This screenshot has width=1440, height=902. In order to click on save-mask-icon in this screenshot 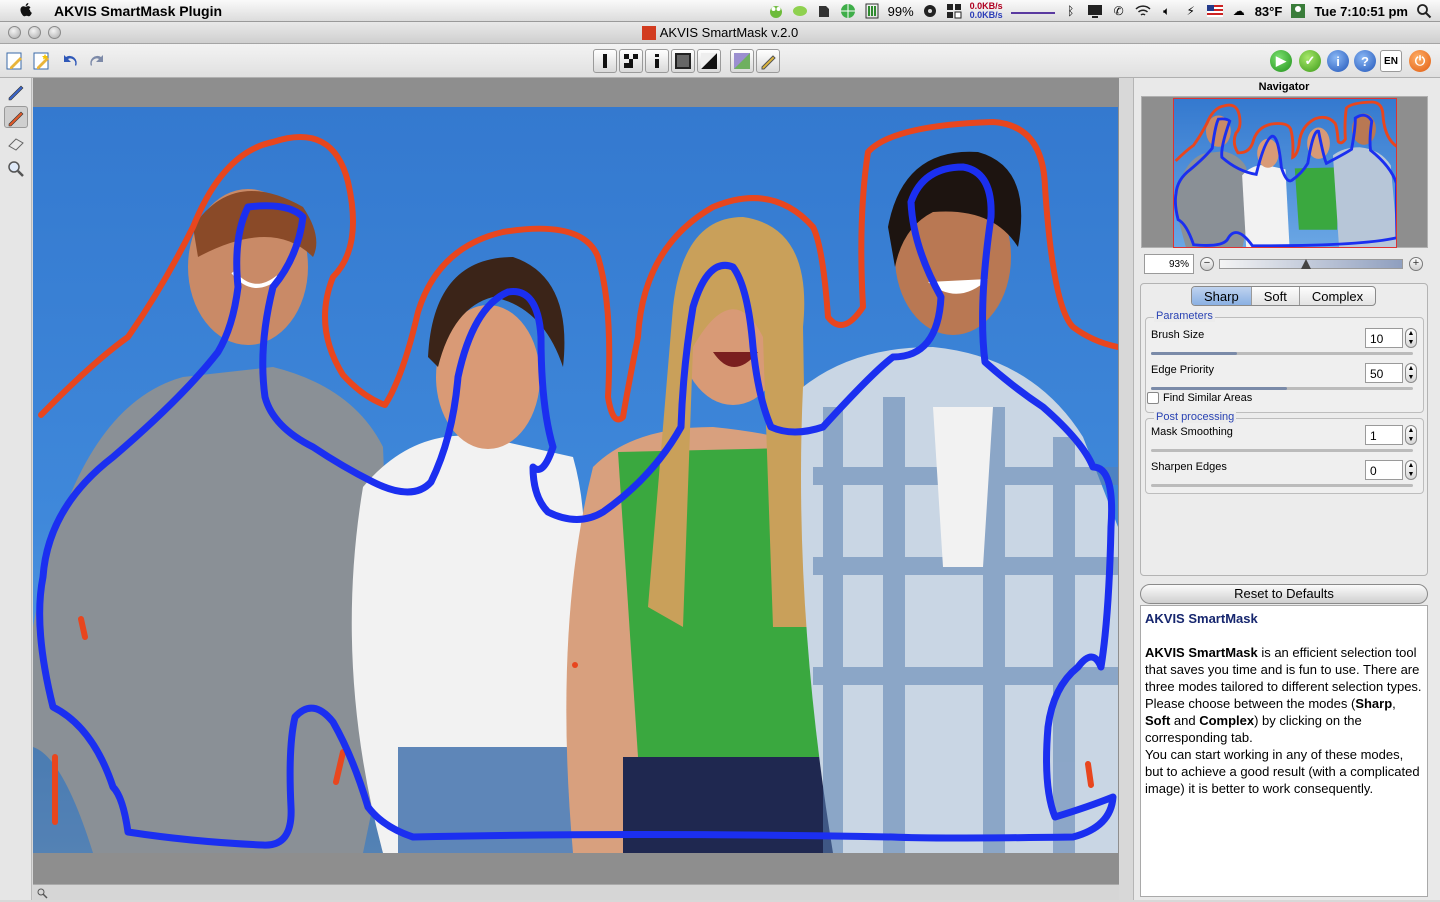, I will do `click(42, 61)`.